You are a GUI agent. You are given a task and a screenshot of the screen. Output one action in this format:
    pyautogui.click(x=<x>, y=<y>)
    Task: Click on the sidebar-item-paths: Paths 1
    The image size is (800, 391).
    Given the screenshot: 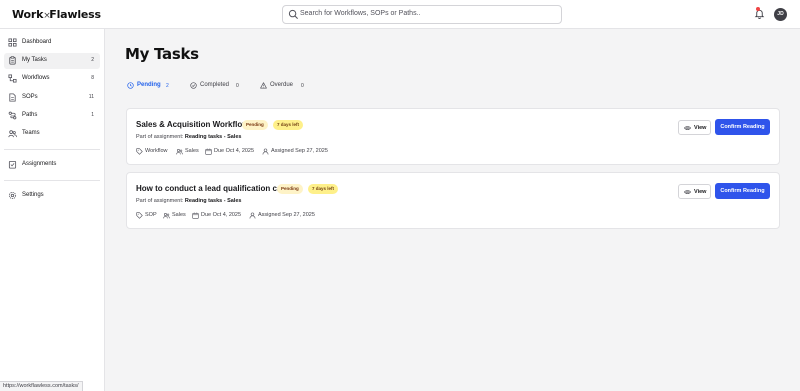 What is the action you would take?
    pyautogui.click(x=52, y=116)
    